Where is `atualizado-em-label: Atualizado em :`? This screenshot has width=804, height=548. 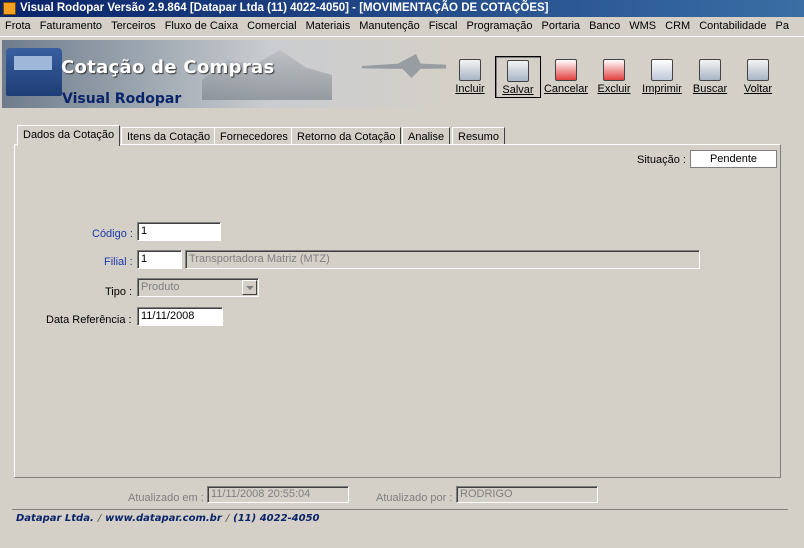 atualizado-em-label: Atualizado em : is located at coordinates (166, 498).